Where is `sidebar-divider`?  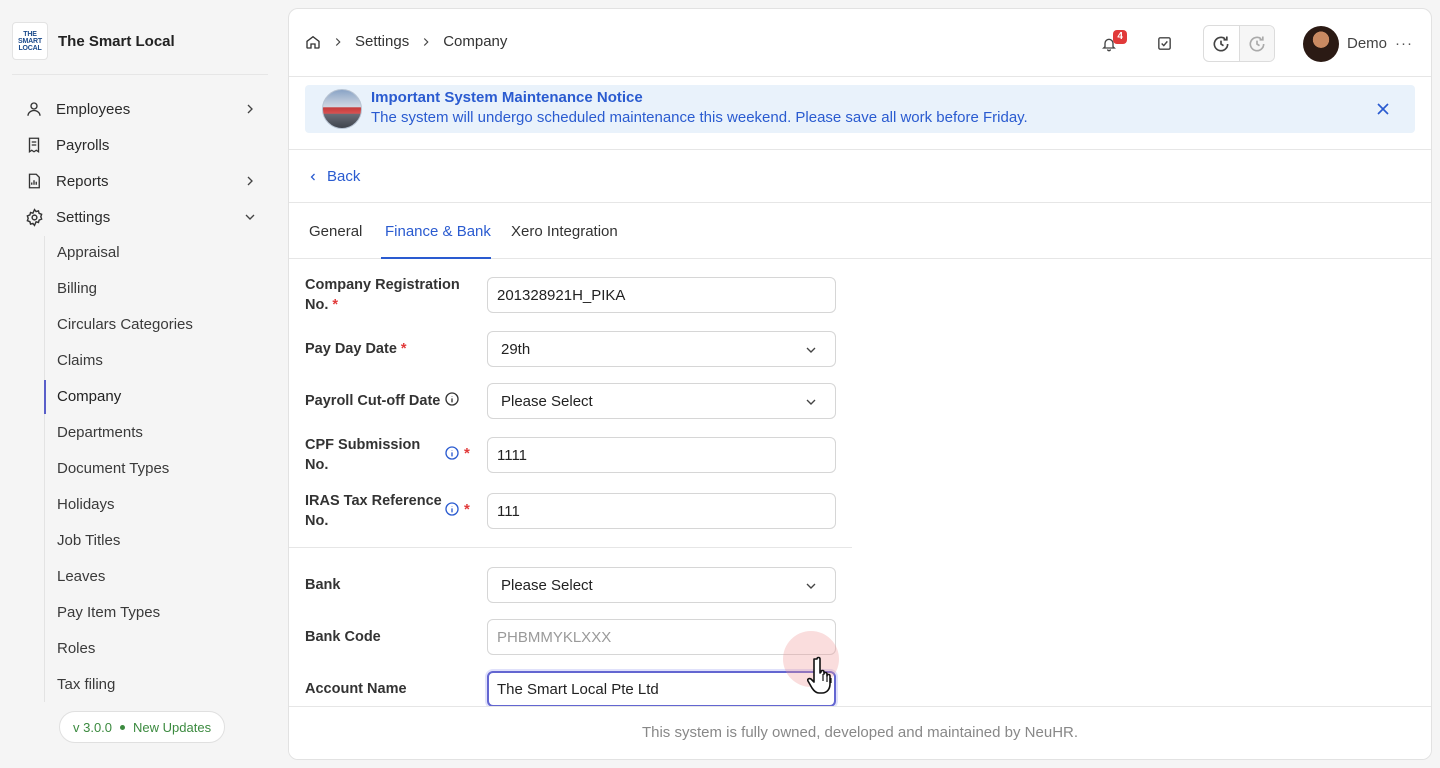 sidebar-divider is located at coordinates (140, 74).